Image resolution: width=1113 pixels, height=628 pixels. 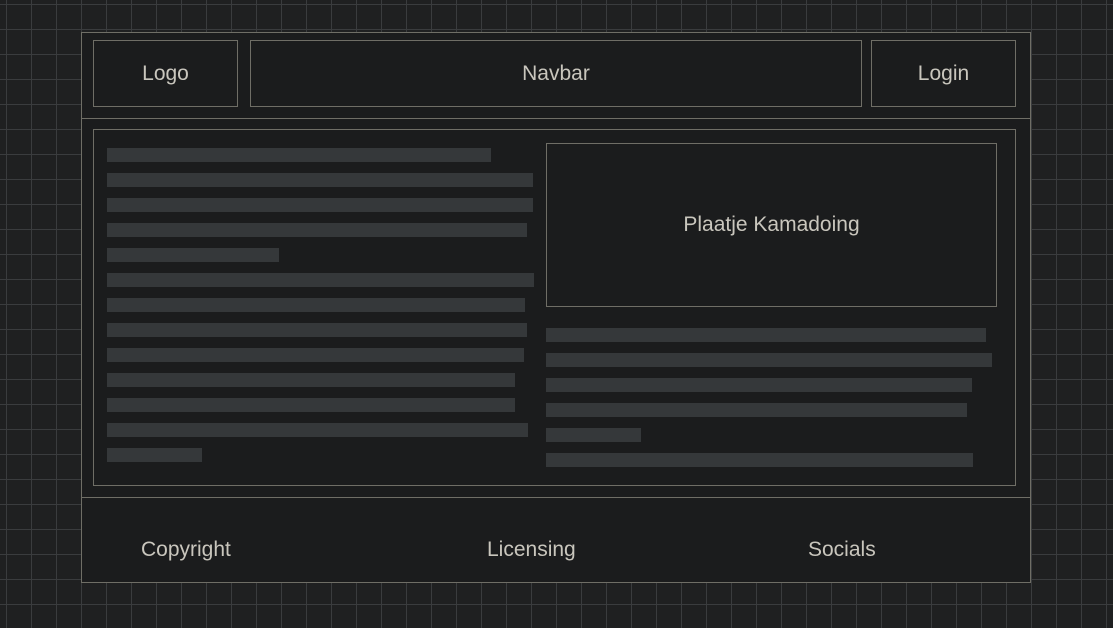 I want to click on logo-label: Logo, so click(x=165, y=73).